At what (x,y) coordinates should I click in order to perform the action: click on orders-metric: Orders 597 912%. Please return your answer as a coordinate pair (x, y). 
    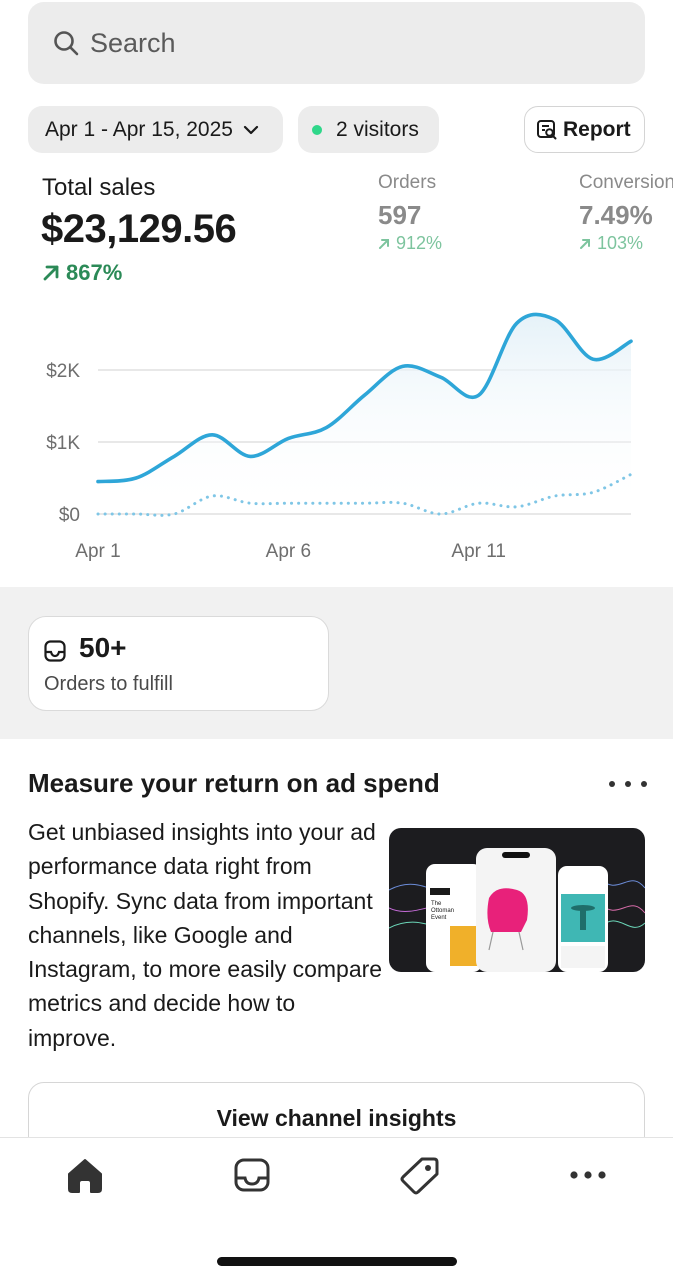
    Looking at the image, I should click on (410, 213).